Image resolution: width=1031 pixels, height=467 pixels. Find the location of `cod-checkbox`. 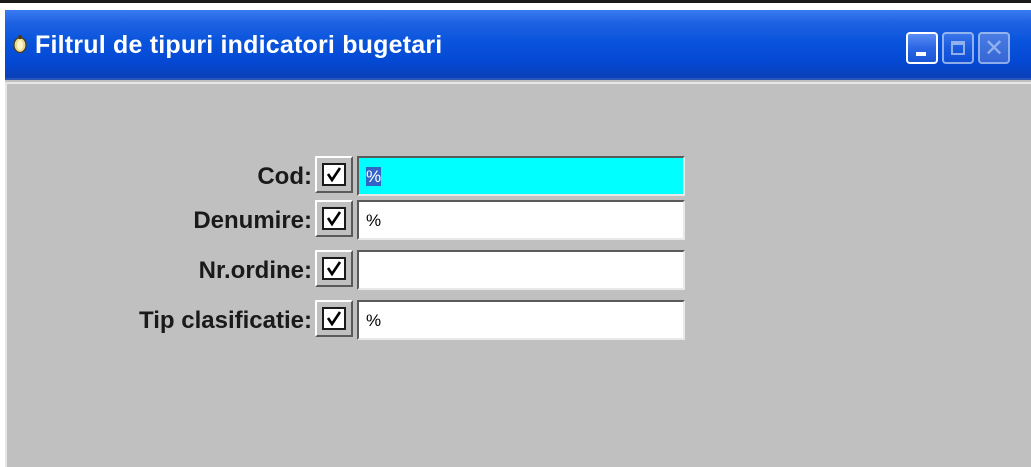

cod-checkbox is located at coordinates (334, 174).